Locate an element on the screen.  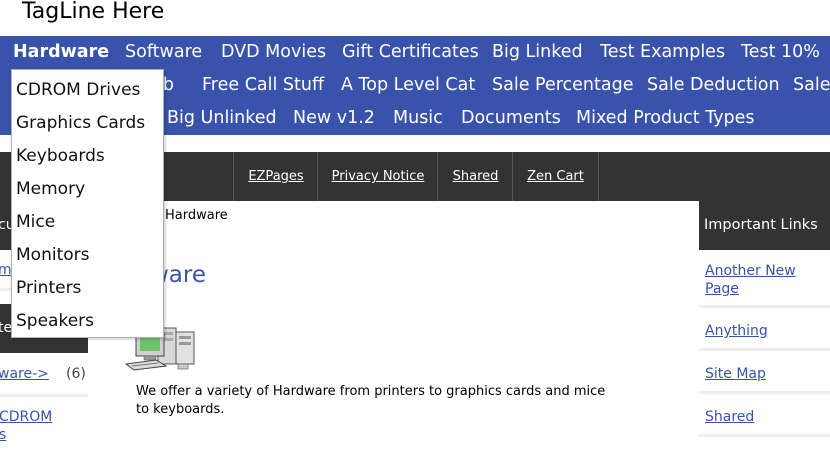
category-hardware-sidebar-link: ware-> is located at coordinates (24, 374).